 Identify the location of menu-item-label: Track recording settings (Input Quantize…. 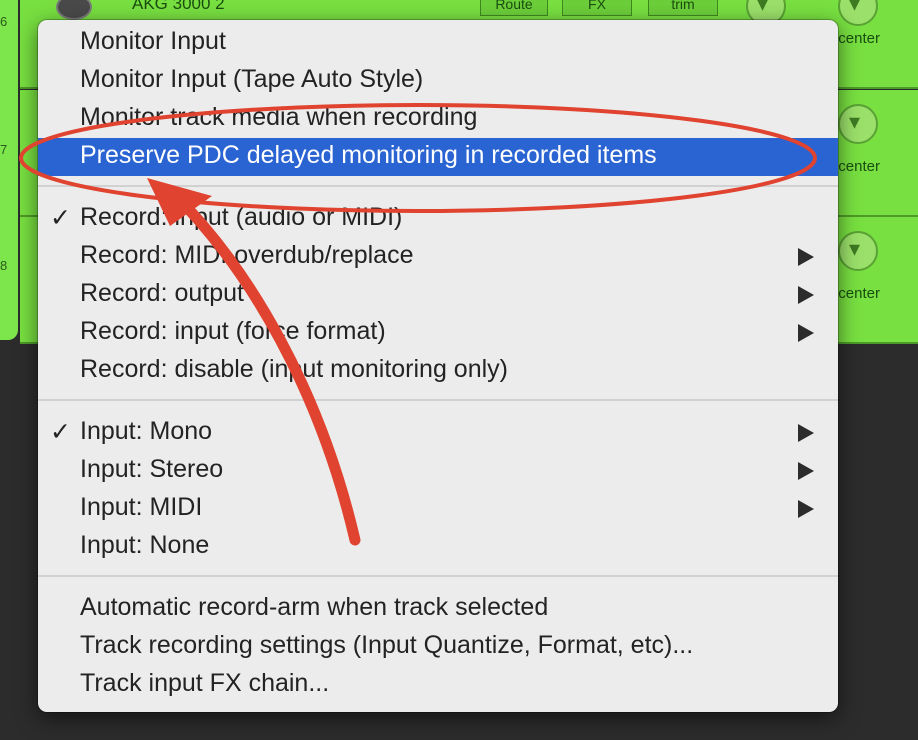
(387, 645).